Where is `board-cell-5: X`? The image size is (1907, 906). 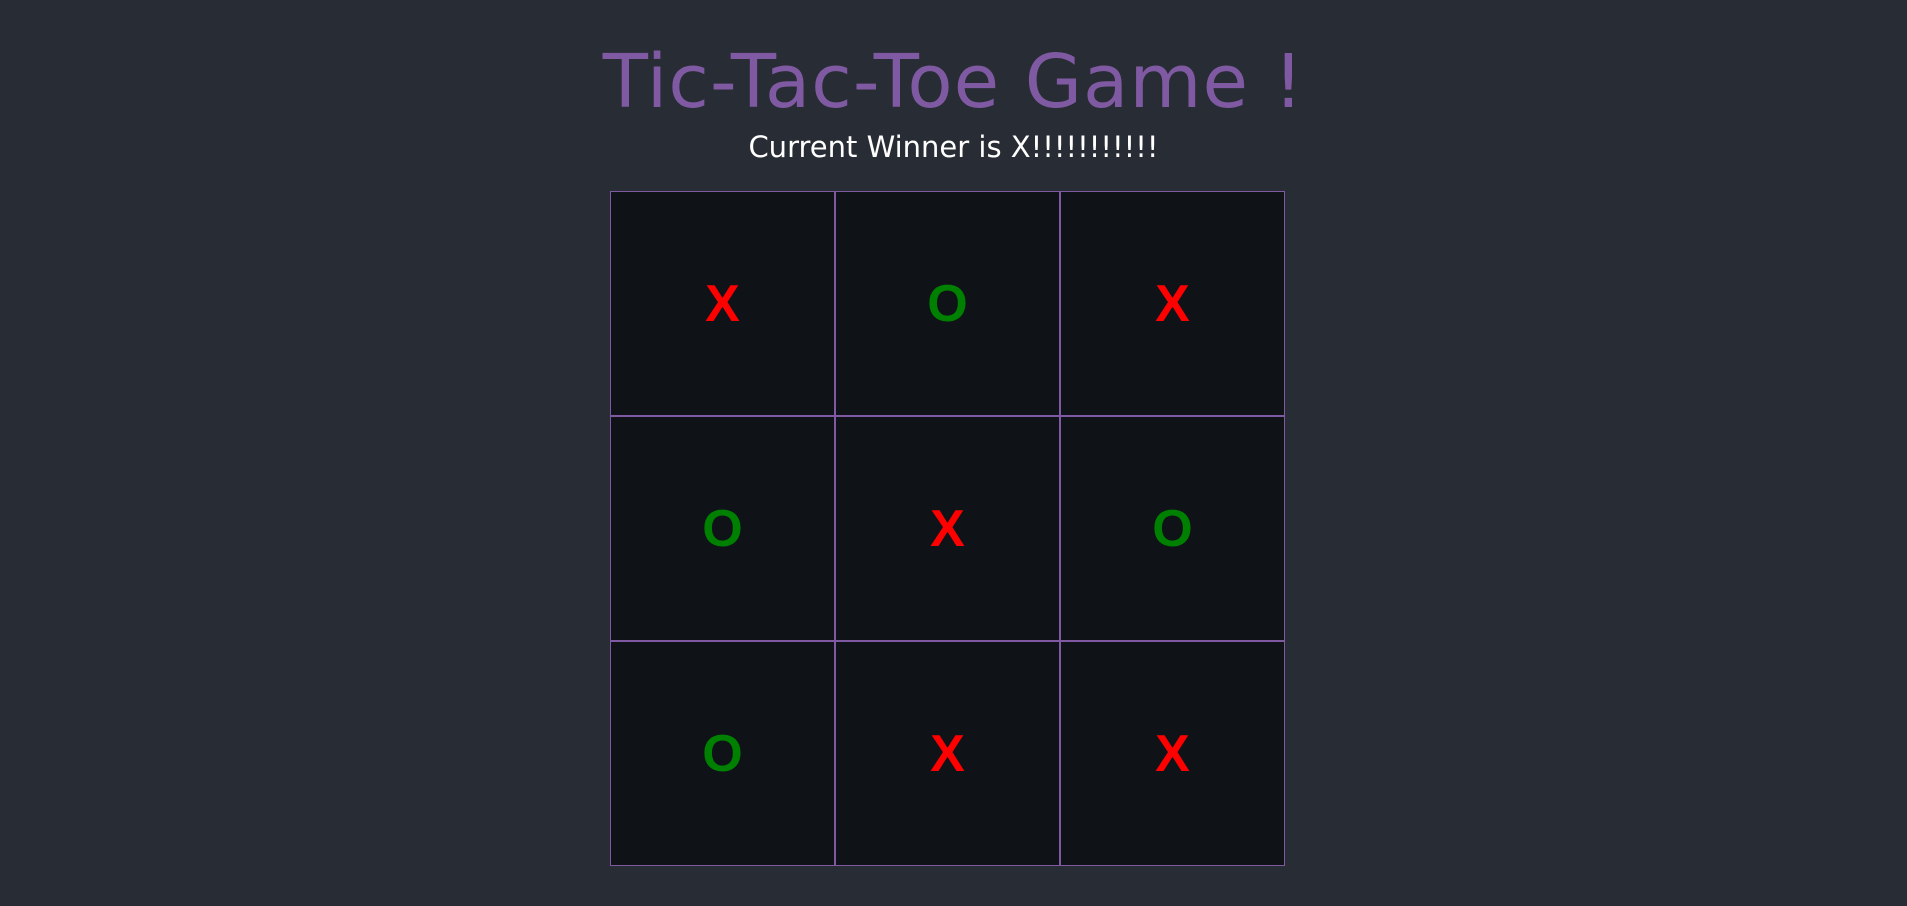 board-cell-5: X is located at coordinates (947, 528).